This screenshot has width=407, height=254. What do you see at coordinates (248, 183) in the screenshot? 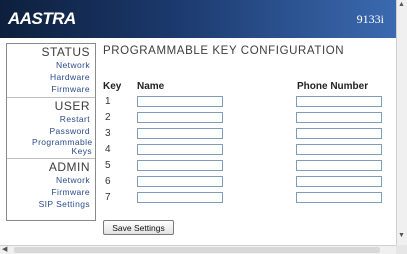
I see `key-row: 6` at bounding box center [248, 183].